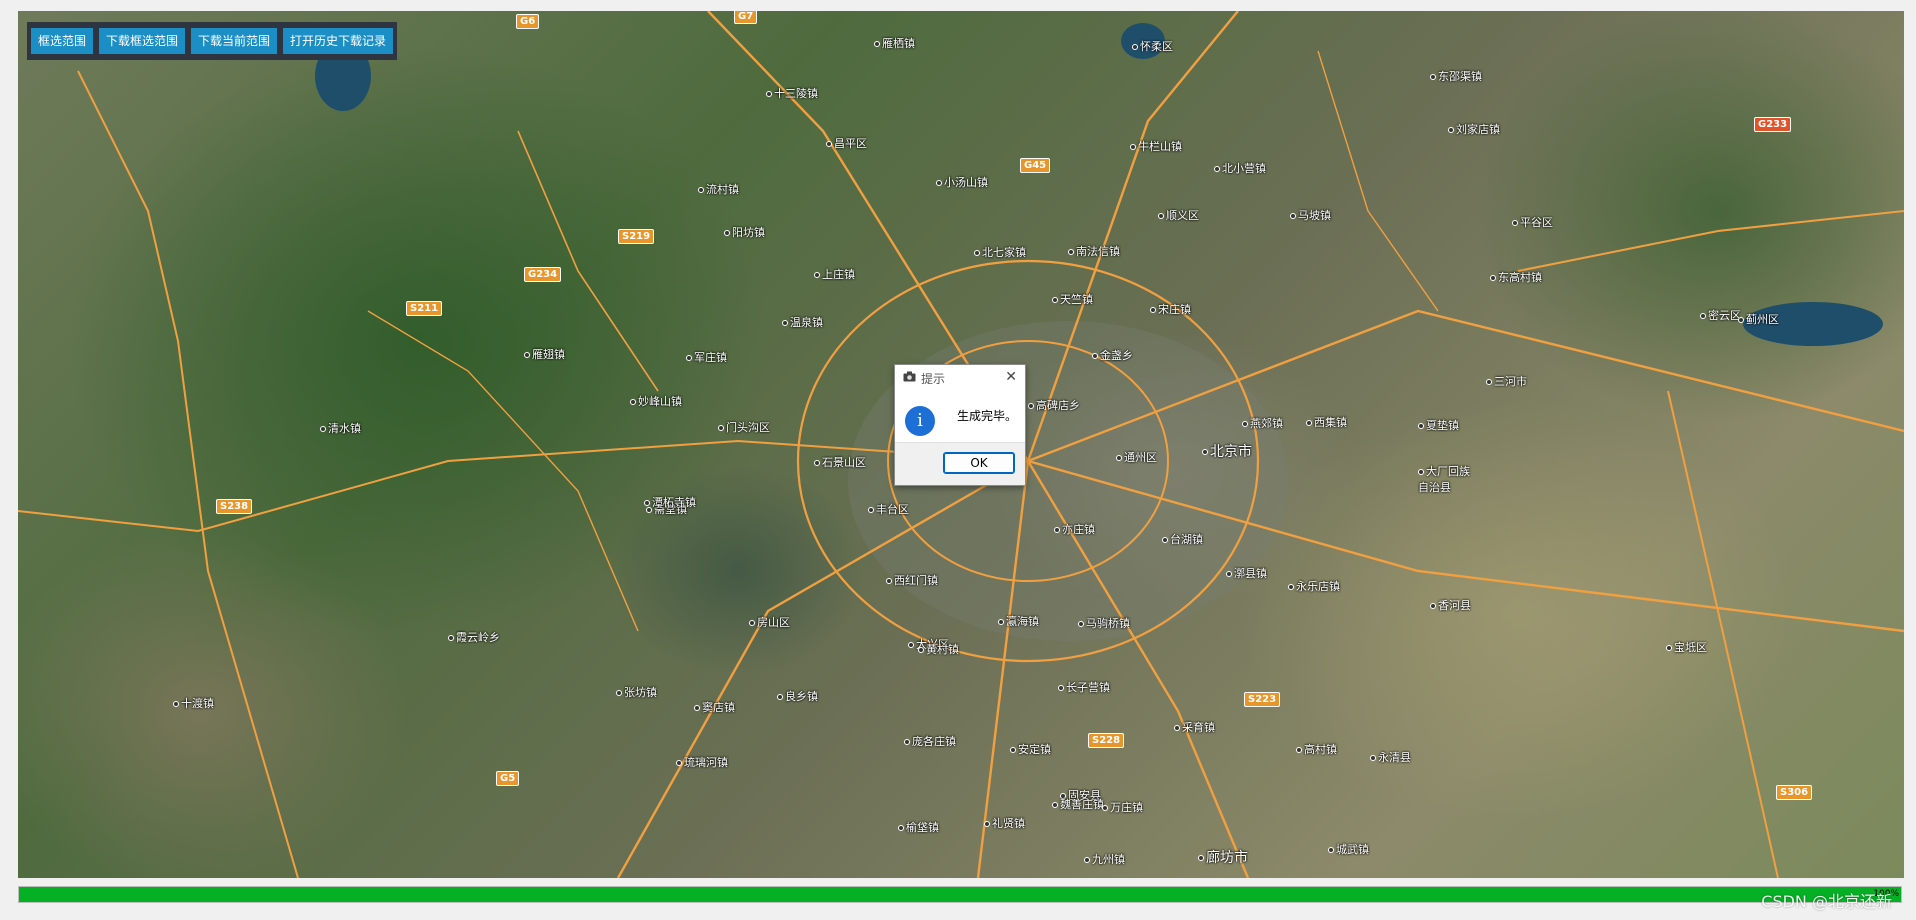 The width and height of the screenshot is (1916, 920). What do you see at coordinates (987, 416) in the screenshot?
I see `dialog-message: 生成完毕。` at bounding box center [987, 416].